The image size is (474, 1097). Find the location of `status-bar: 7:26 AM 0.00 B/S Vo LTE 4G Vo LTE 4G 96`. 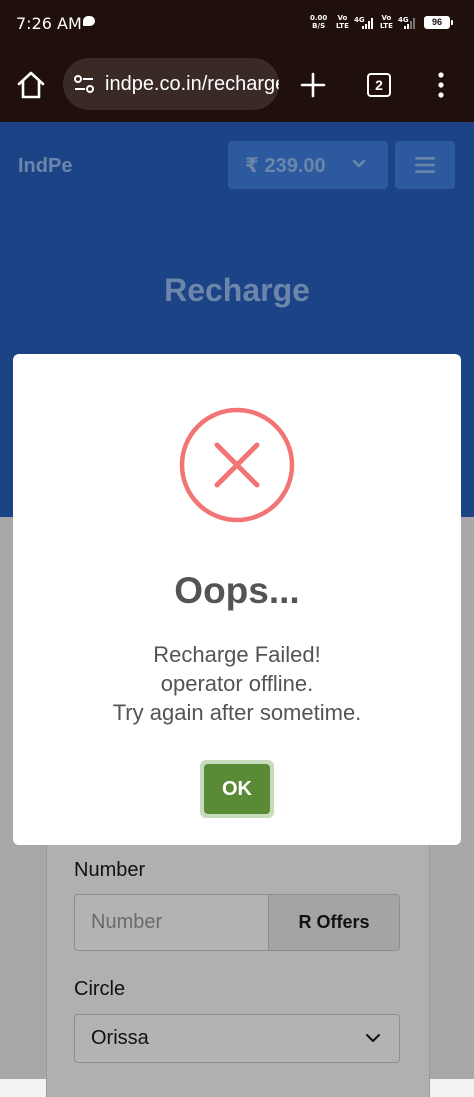

status-bar: 7:26 AM 0.00 B/S Vo LTE 4G Vo LTE 4G 96 is located at coordinates (237, 23).